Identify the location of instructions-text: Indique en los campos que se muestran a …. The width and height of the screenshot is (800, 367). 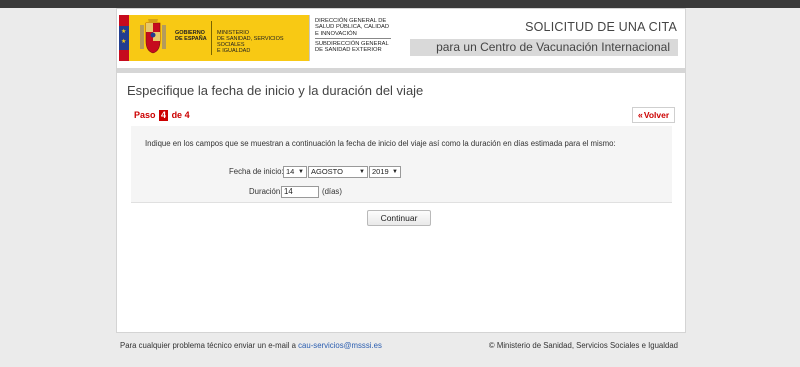
(380, 143).